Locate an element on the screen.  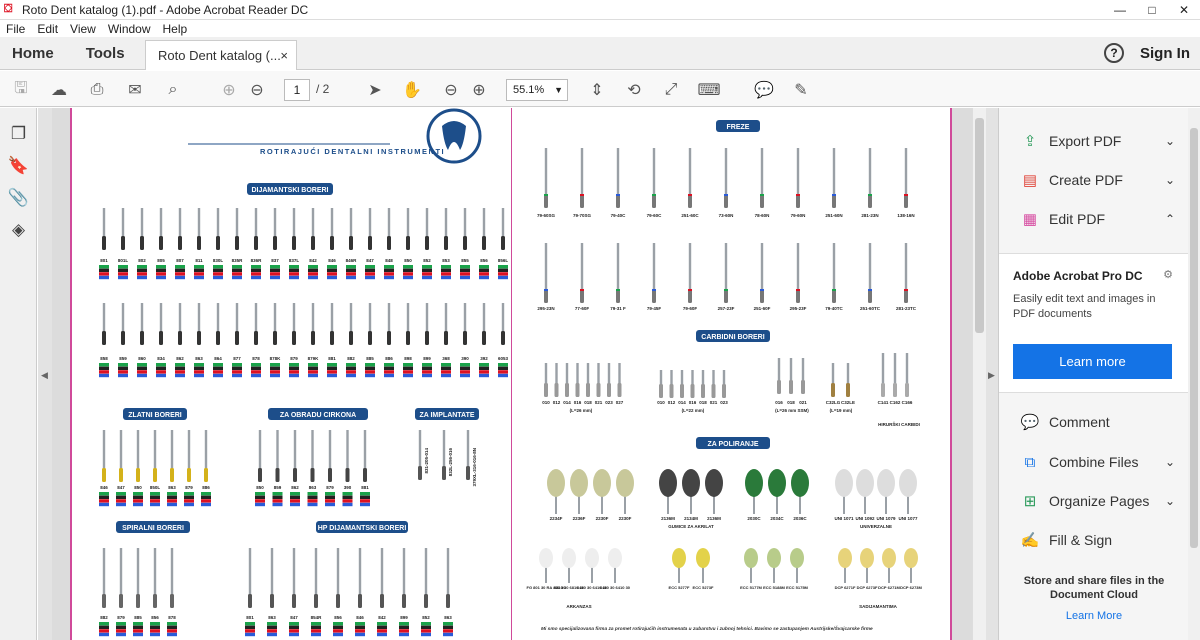
search-icon: ⌕ is located at coordinates (173, 90).